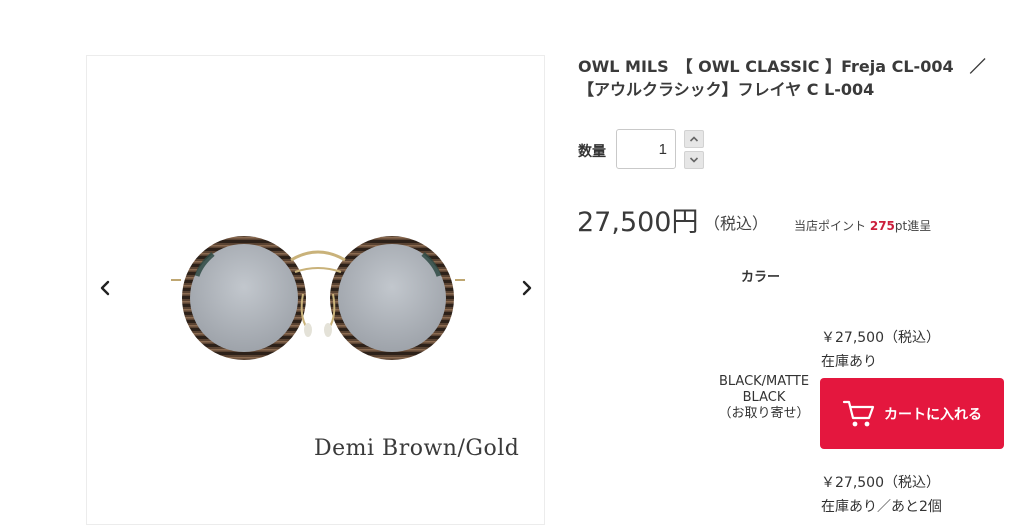 This screenshot has width=1024, height=525. What do you see at coordinates (882, 226) in the screenshot?
I see `points-value: 275` at bounding box center [882, 226].